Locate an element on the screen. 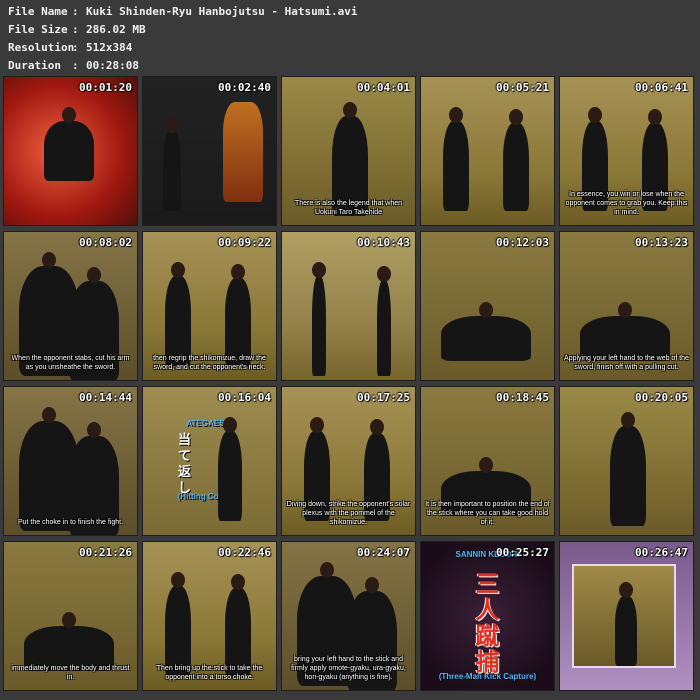  timestamp: 00:05:21 is located at coordinates (522, 87).